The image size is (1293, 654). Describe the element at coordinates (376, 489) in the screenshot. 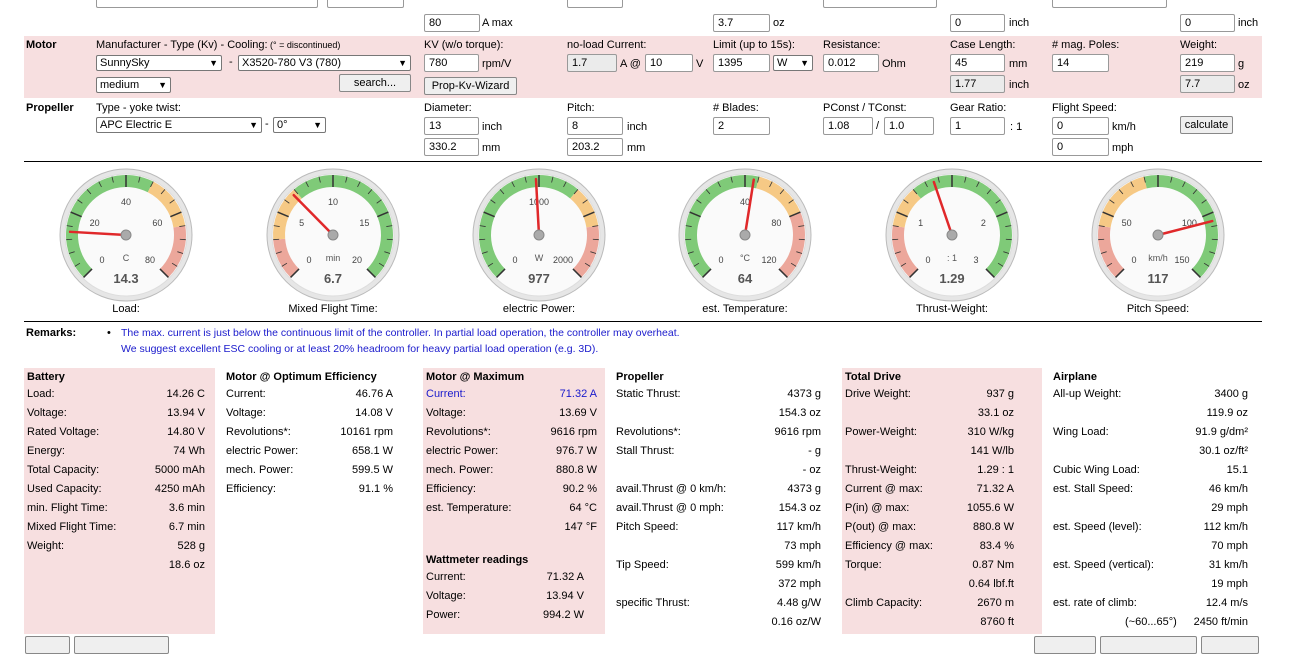

I see `result-value: 91.1 %` at that location.